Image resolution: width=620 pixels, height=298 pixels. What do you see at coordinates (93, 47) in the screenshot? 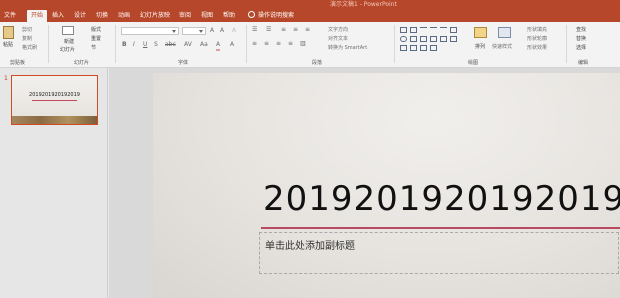
I see `section-button: 节` at bounding box center [93, 47].